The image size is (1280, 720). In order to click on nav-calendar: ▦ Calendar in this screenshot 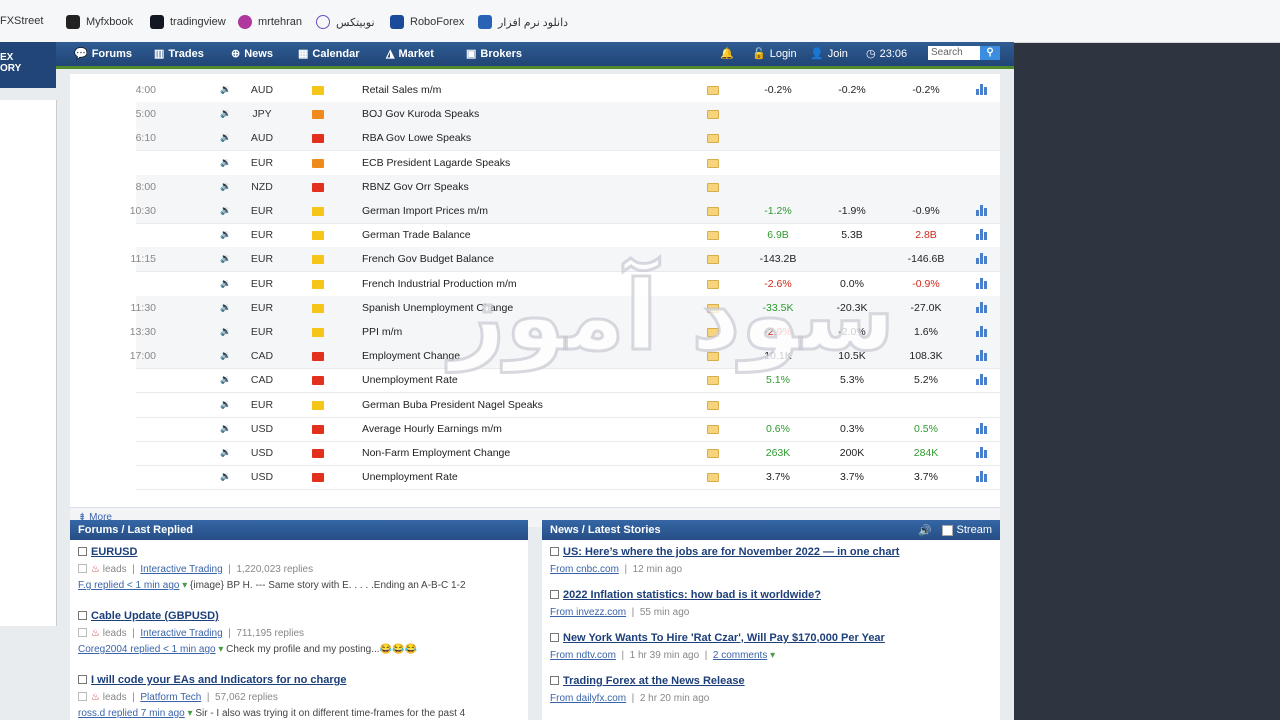, I will do `click(328, 54)`.